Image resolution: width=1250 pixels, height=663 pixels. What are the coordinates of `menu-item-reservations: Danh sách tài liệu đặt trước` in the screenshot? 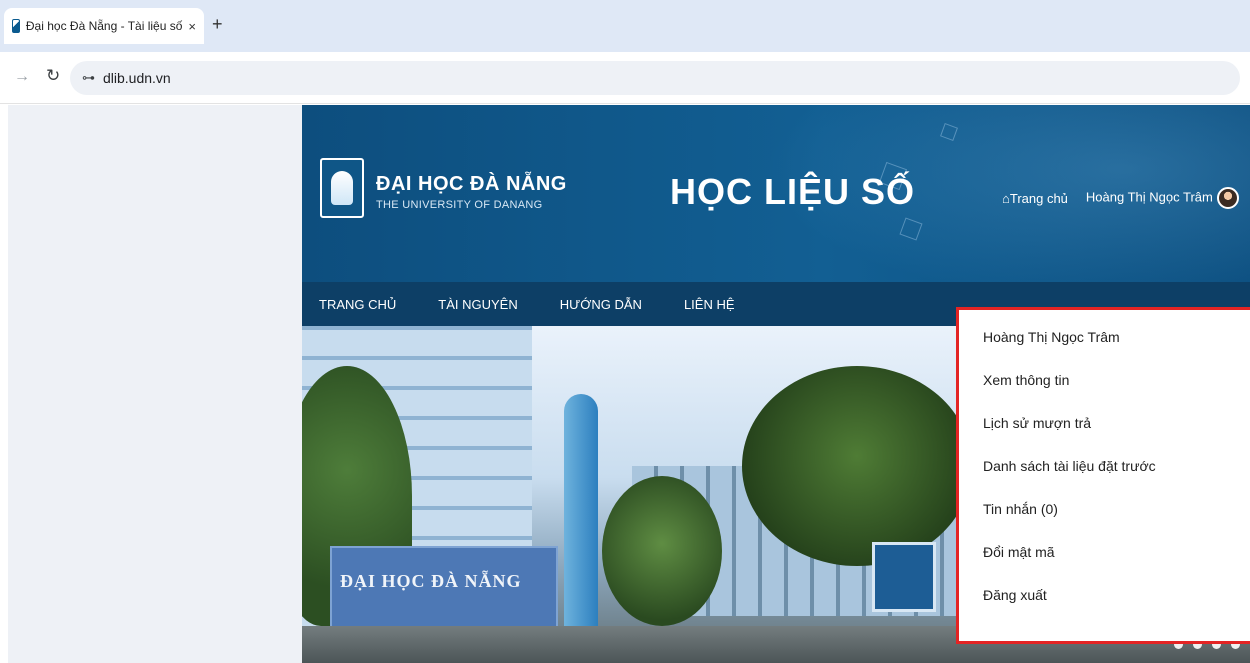 It's located at (1104, 474).